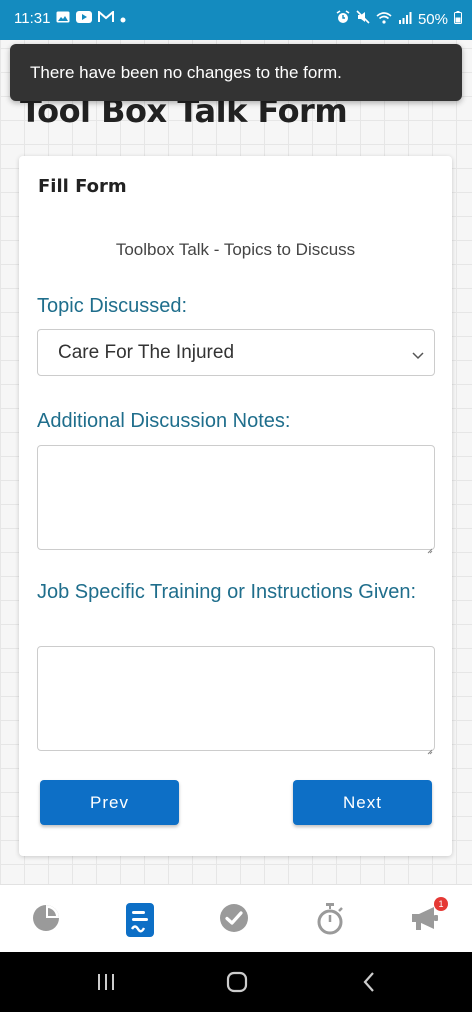 The width and height of the screenshot is (472, 1012). What do you see at coordinates (362, 802) in the screenshot?
I see `next-button: Next` at bounding box center [362, 802].